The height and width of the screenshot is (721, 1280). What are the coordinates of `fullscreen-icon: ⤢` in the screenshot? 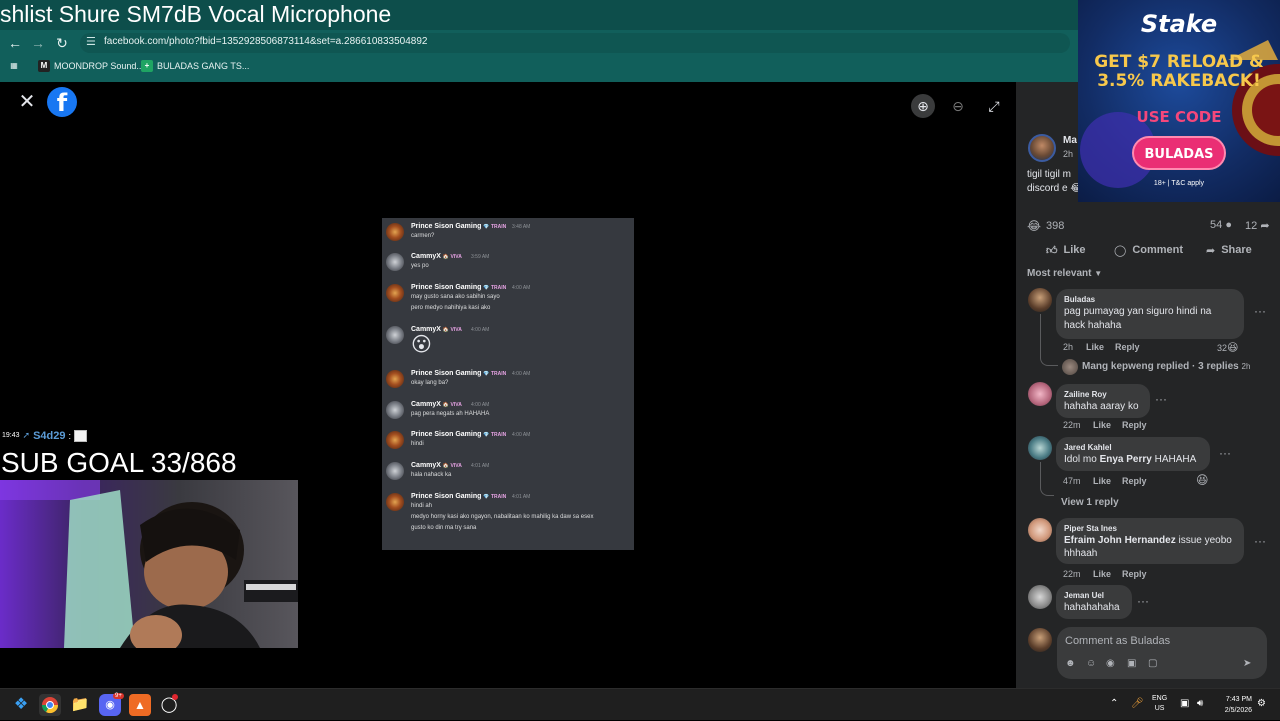 It's located at (994, 106).